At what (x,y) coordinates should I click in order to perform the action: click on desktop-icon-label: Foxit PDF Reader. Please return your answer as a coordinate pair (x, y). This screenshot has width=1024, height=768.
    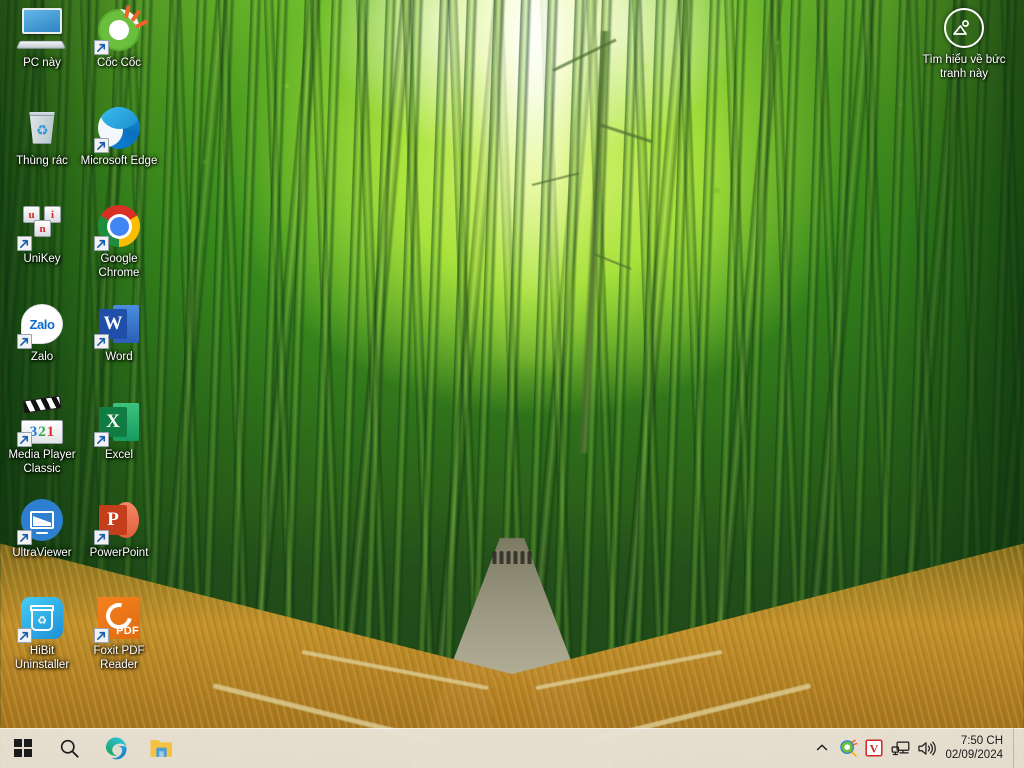
    Looking at the image, I should click on (119, 658).